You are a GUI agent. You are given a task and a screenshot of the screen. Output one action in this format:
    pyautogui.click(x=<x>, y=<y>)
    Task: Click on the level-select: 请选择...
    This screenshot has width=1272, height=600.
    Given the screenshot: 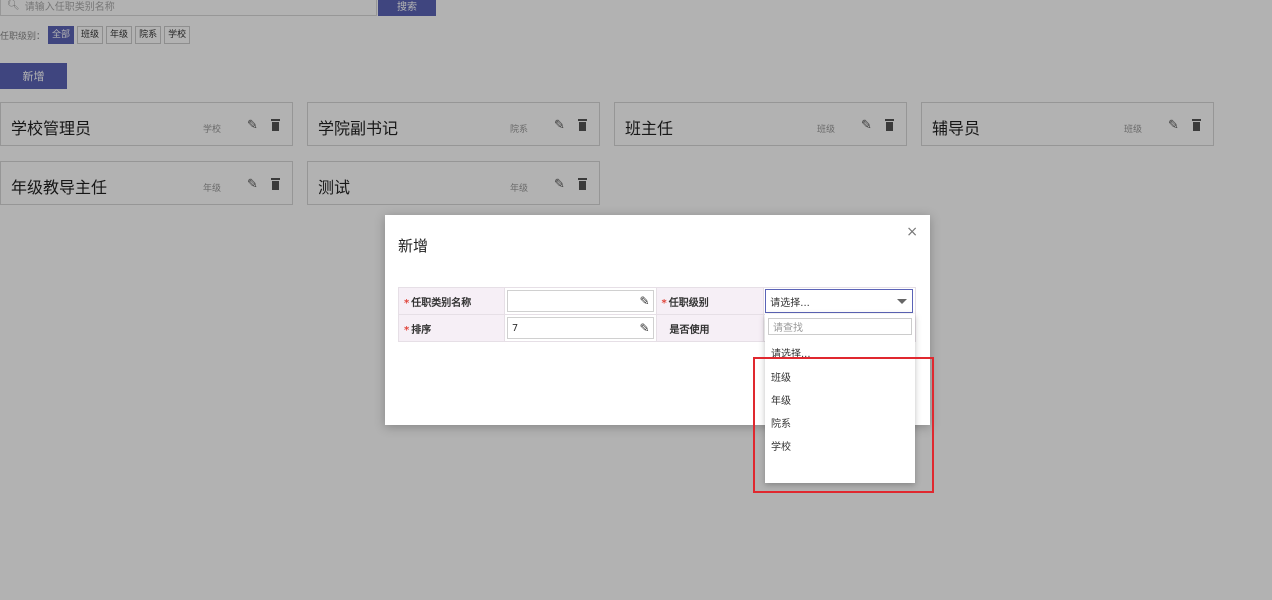 What is the action you would take?
    pyautogui.click(x=839, y=301)
    